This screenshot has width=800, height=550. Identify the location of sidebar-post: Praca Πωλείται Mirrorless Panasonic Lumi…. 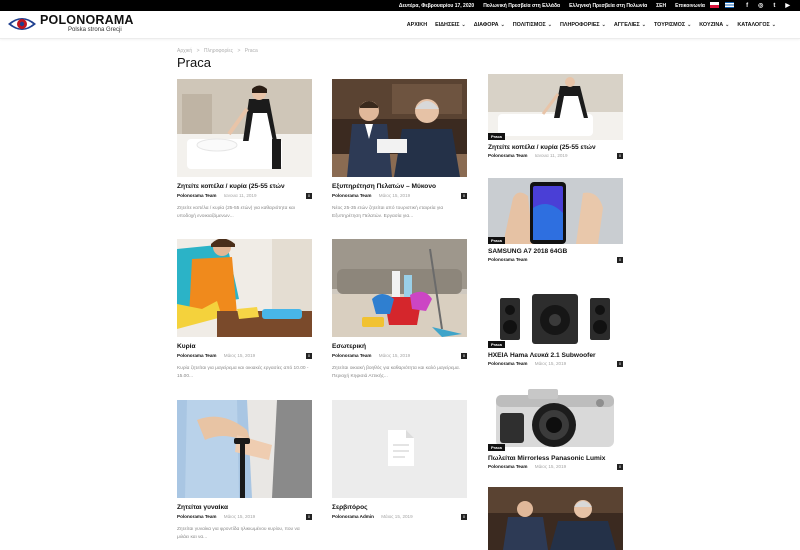
(555, 428).